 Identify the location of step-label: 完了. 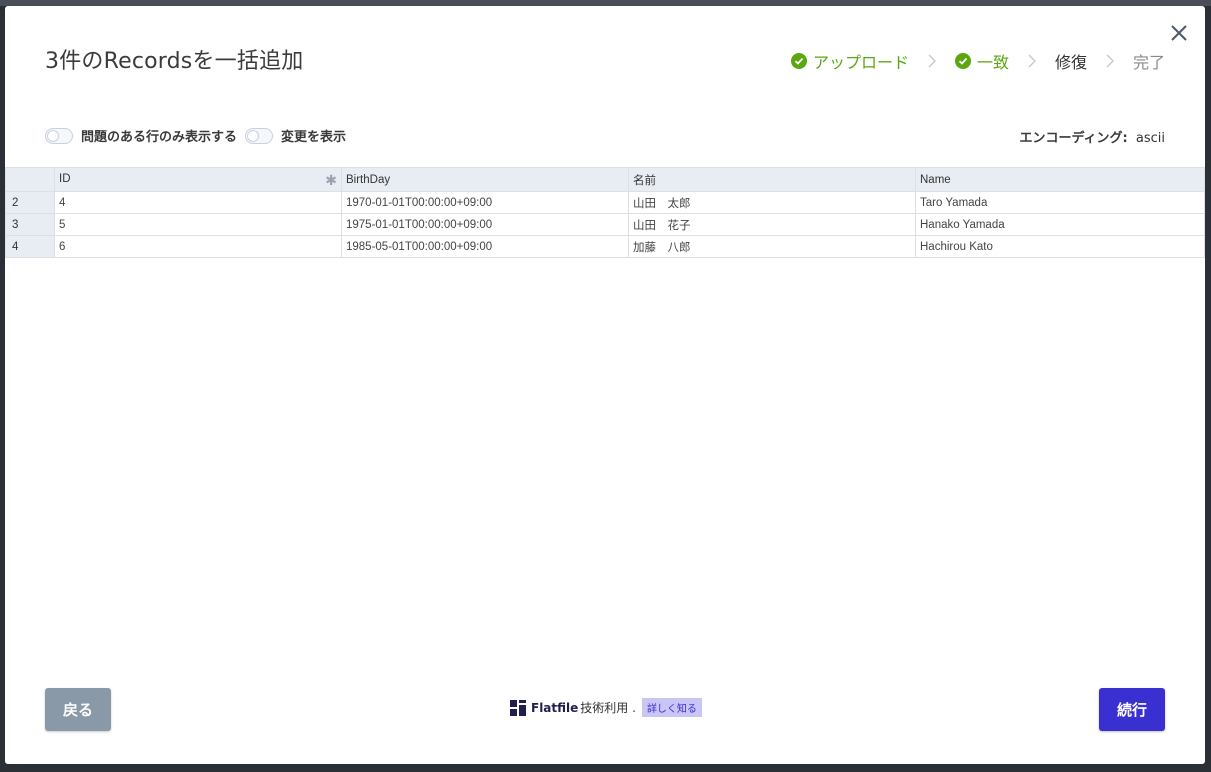
(1148, 62).